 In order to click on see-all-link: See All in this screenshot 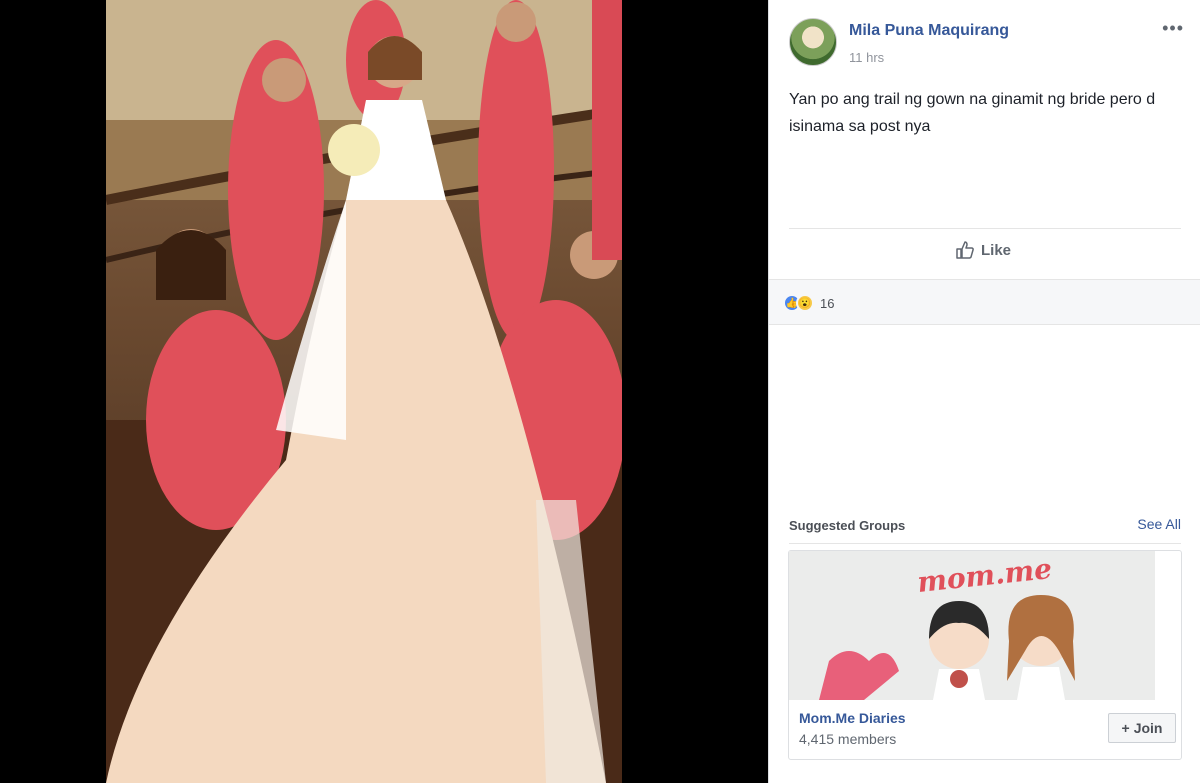, I will do `click(1159, 524)`.